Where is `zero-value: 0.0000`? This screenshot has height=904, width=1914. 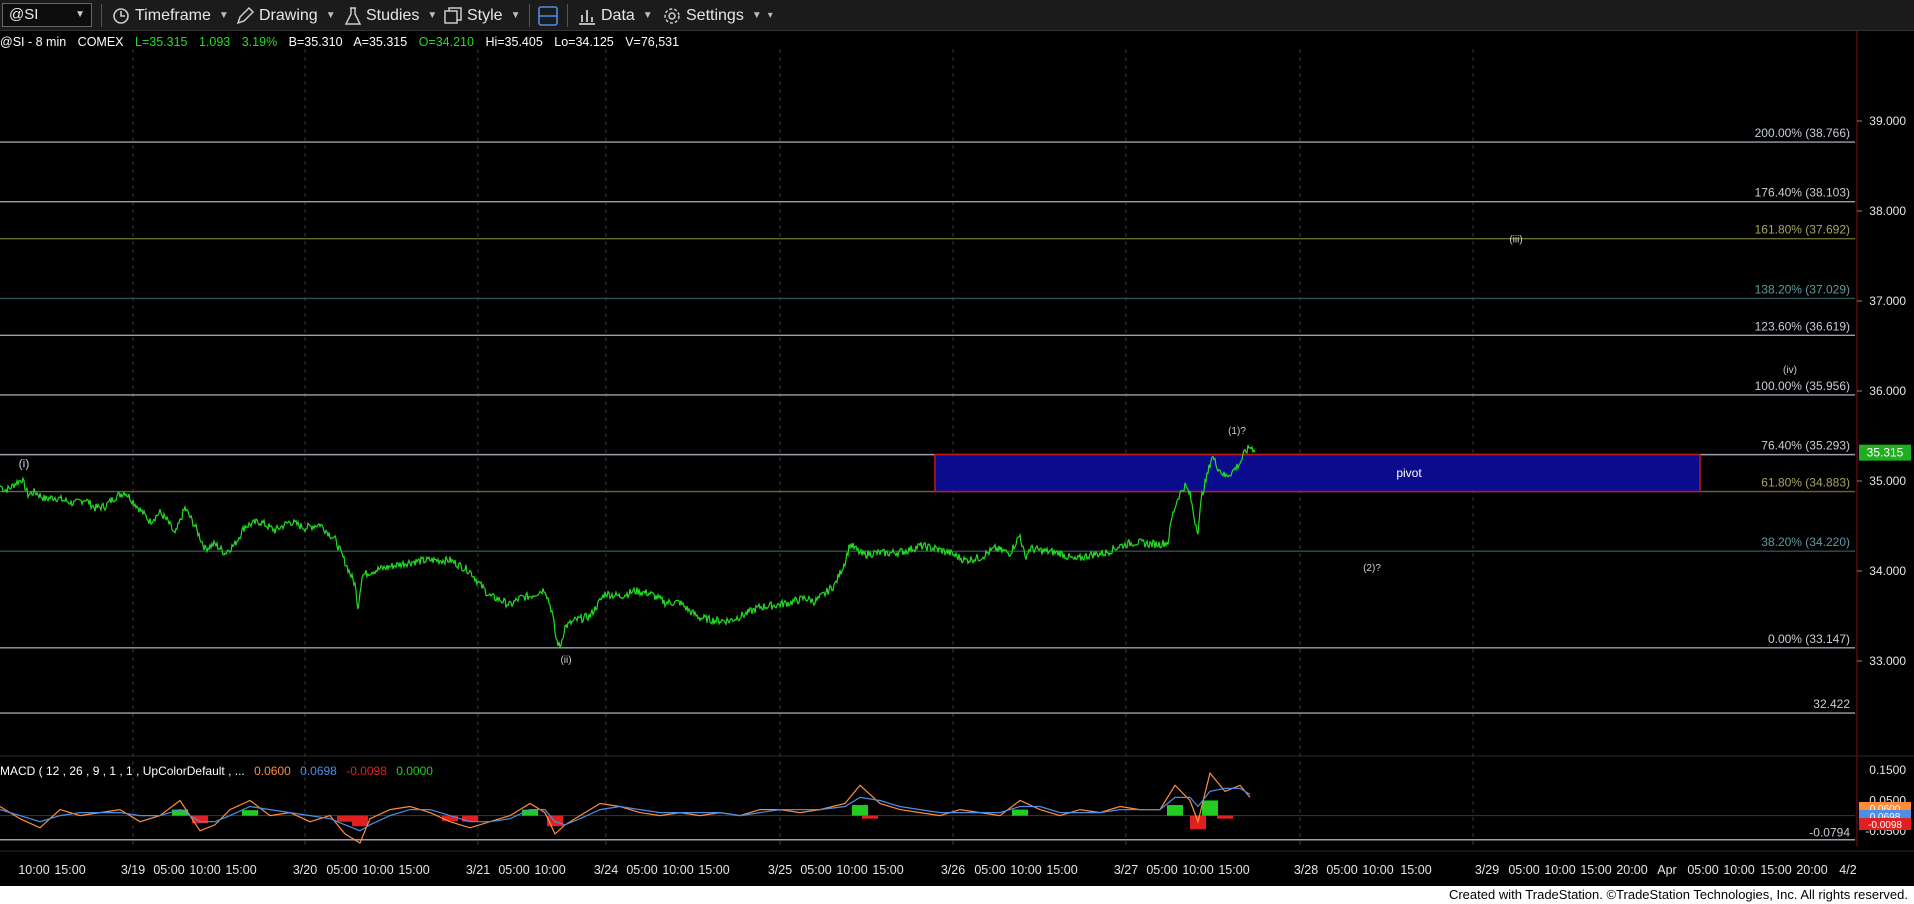
zero-value: 0.0000 is located at coordinates (414, 771).